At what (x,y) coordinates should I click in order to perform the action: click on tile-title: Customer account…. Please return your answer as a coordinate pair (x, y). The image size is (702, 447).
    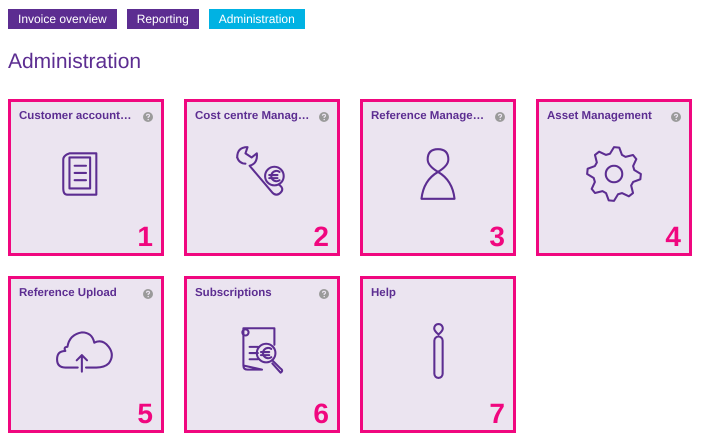
    Looking at the image, I should click on (75, 116).